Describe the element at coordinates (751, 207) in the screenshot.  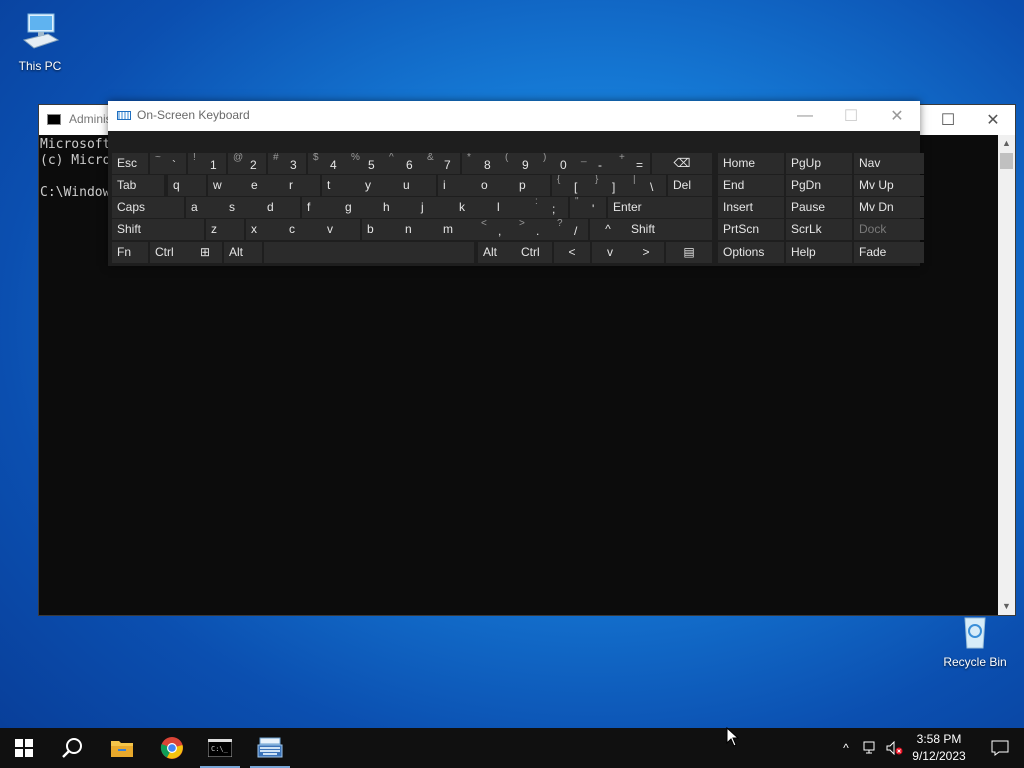
I see `key-insert: Insert` at that location.